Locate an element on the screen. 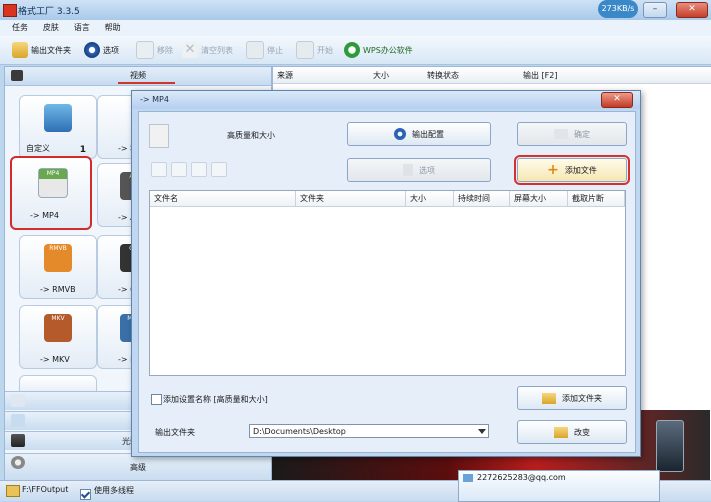 Image resolution: width=711 pixels, height=502 pixels. output-path-value: D:\Documents\Desktop is located at coordinates (299, 431).